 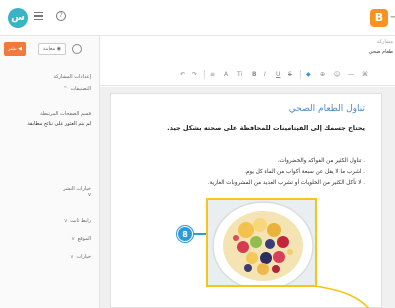 I want to click on blogger-logo-icon: B, so click(x=379, y=18).